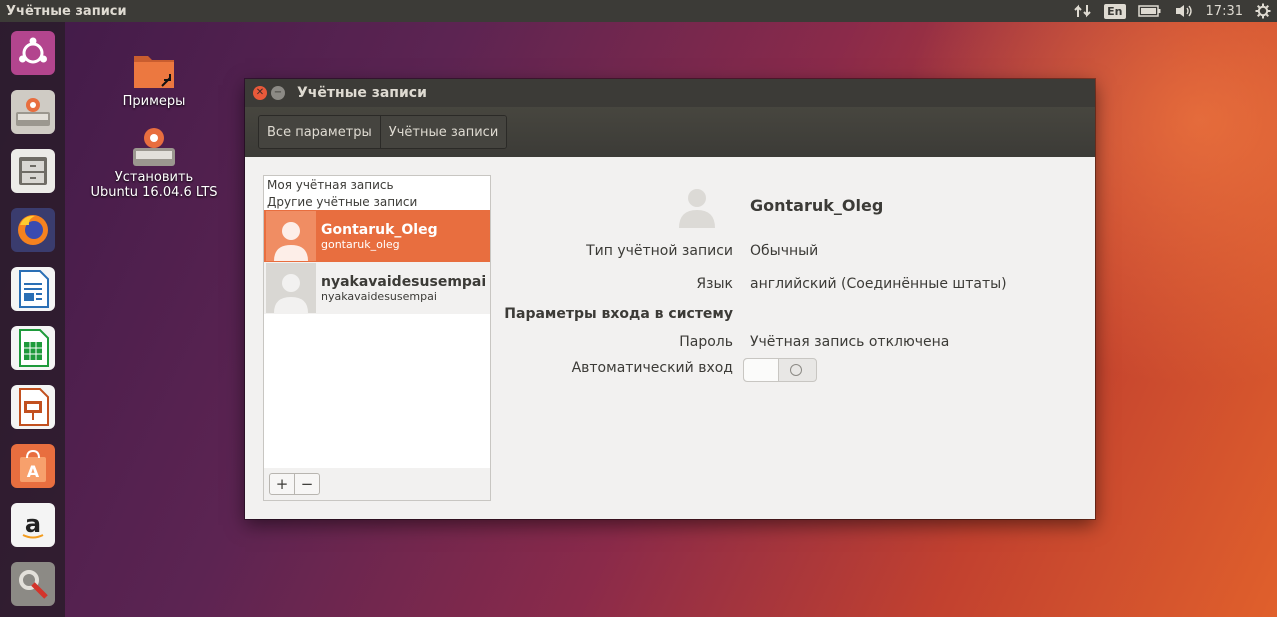  I want to click on system-gear-icon, so click(1263, 11).